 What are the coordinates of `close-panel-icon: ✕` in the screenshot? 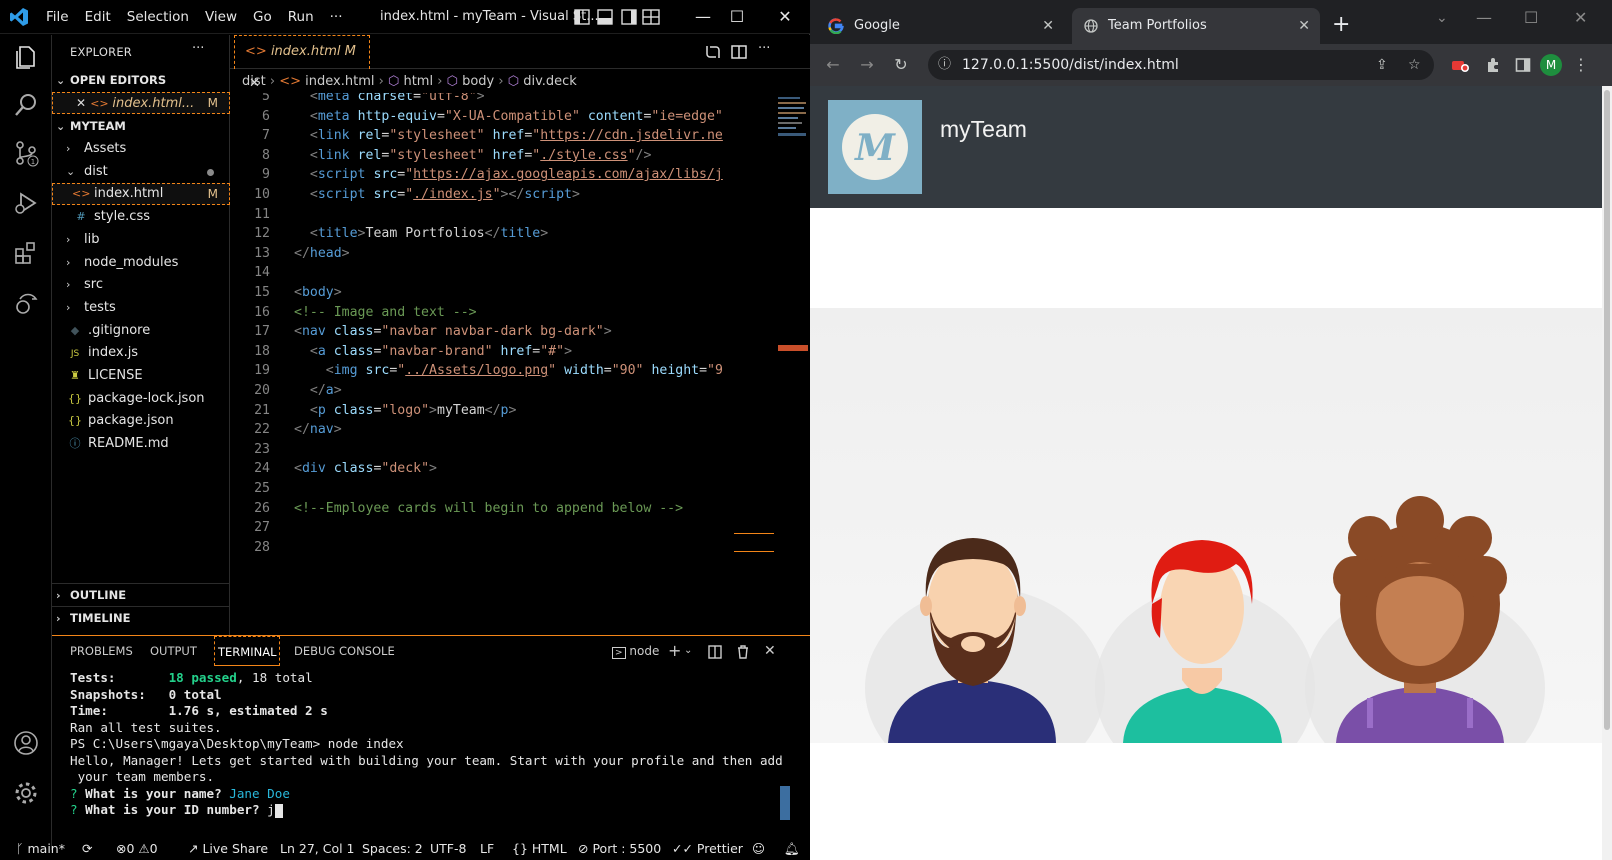 It's located at (770, 651).